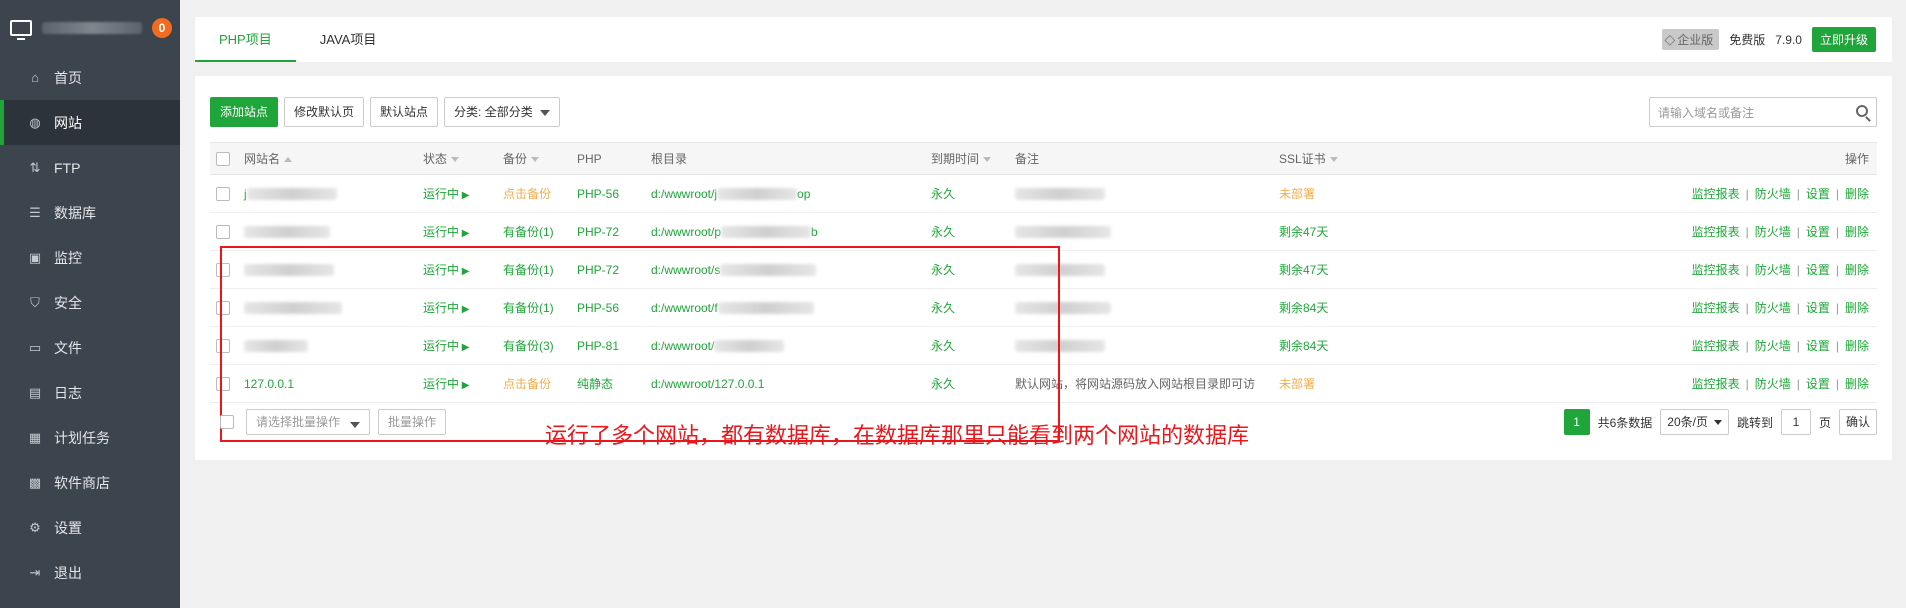 This screenshot has width=1906, height=608. What do you see at coordinates (90, 122) in the screenshot?
I see `sidebar-item-1: ◍ 网站` at bounding box center [90, 122].